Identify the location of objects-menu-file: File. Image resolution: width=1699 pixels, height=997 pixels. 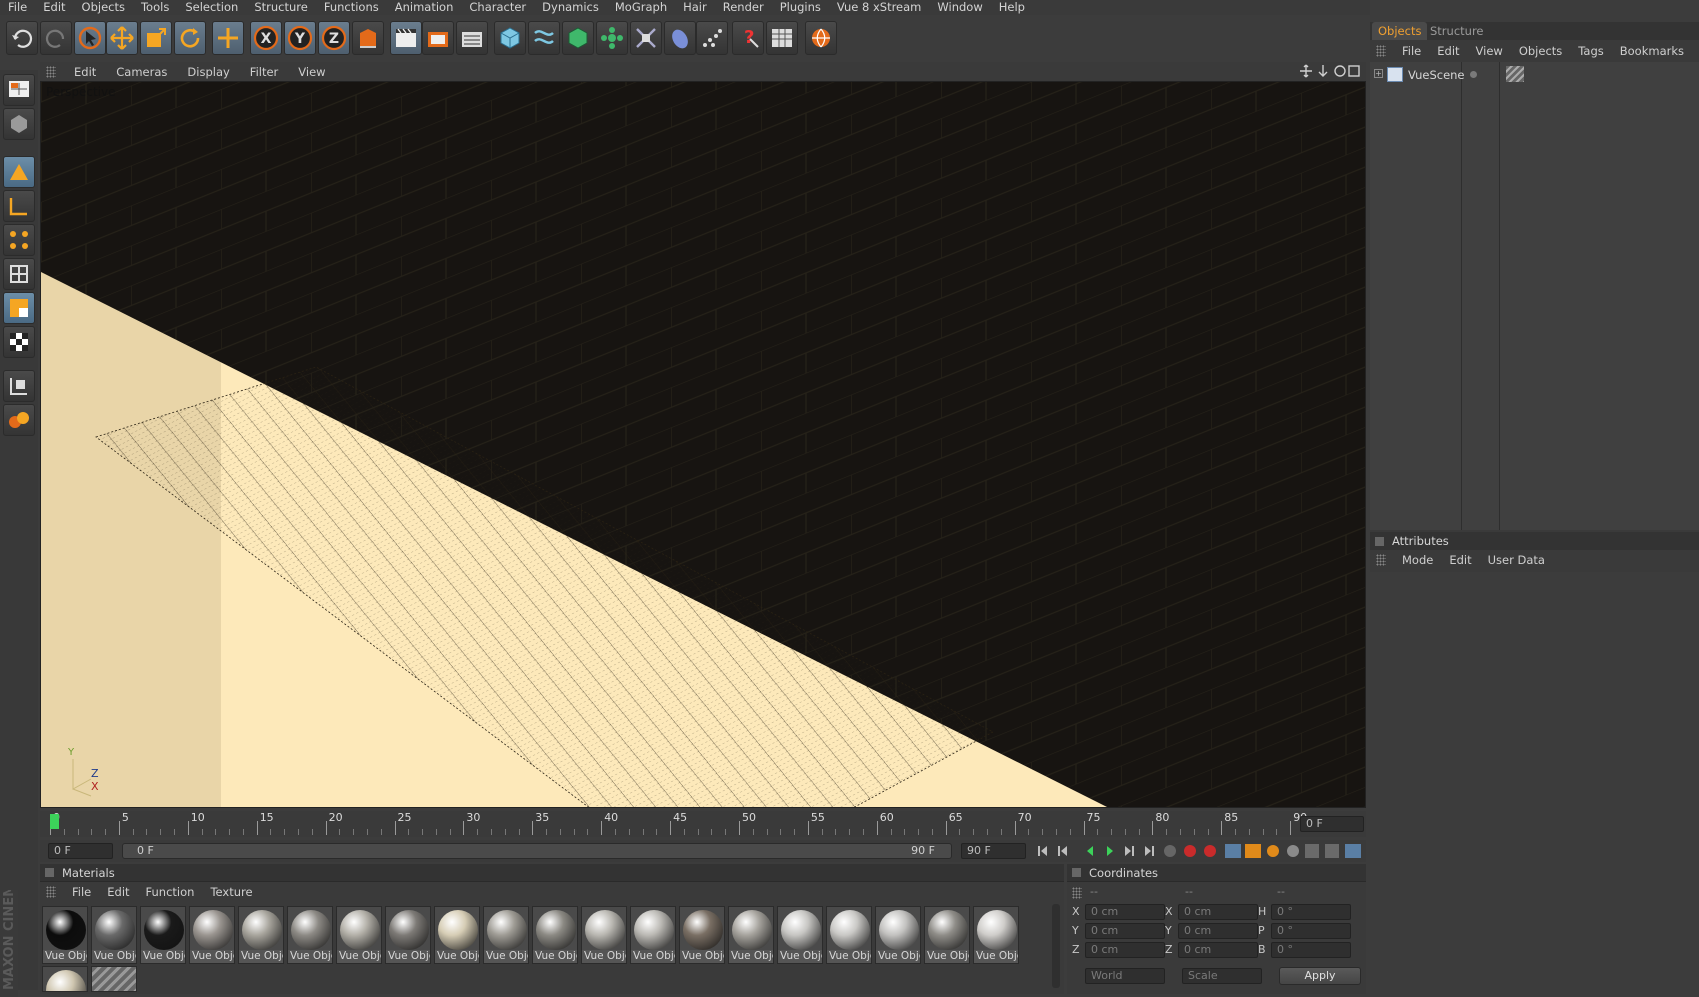
(1411, 51).